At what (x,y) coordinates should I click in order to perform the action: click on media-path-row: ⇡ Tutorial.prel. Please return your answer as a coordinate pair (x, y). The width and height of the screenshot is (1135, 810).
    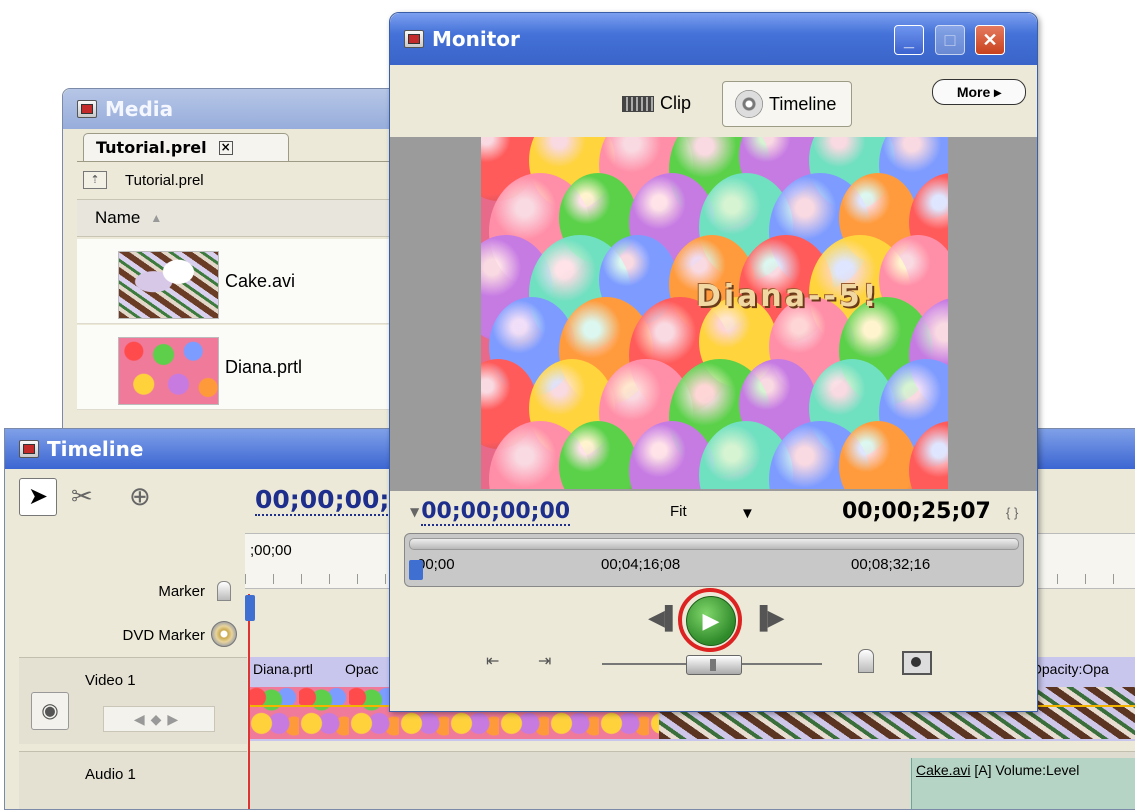
    Looking at the image, I should click on (143, 180).